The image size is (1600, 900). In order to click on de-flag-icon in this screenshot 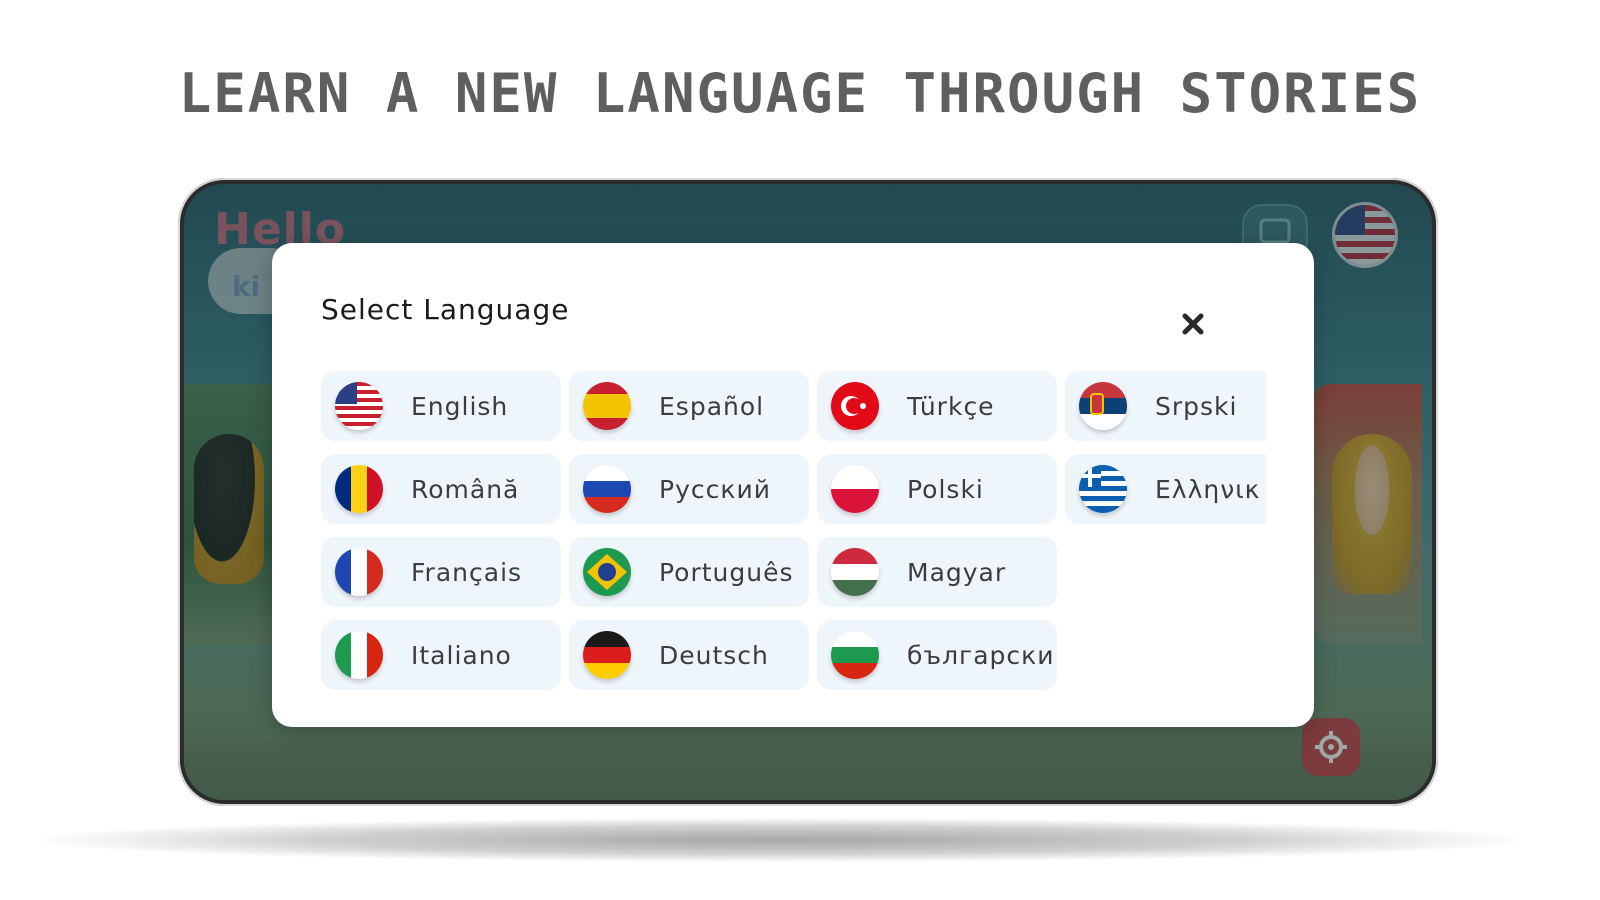, I will do `click(607, 655)`.